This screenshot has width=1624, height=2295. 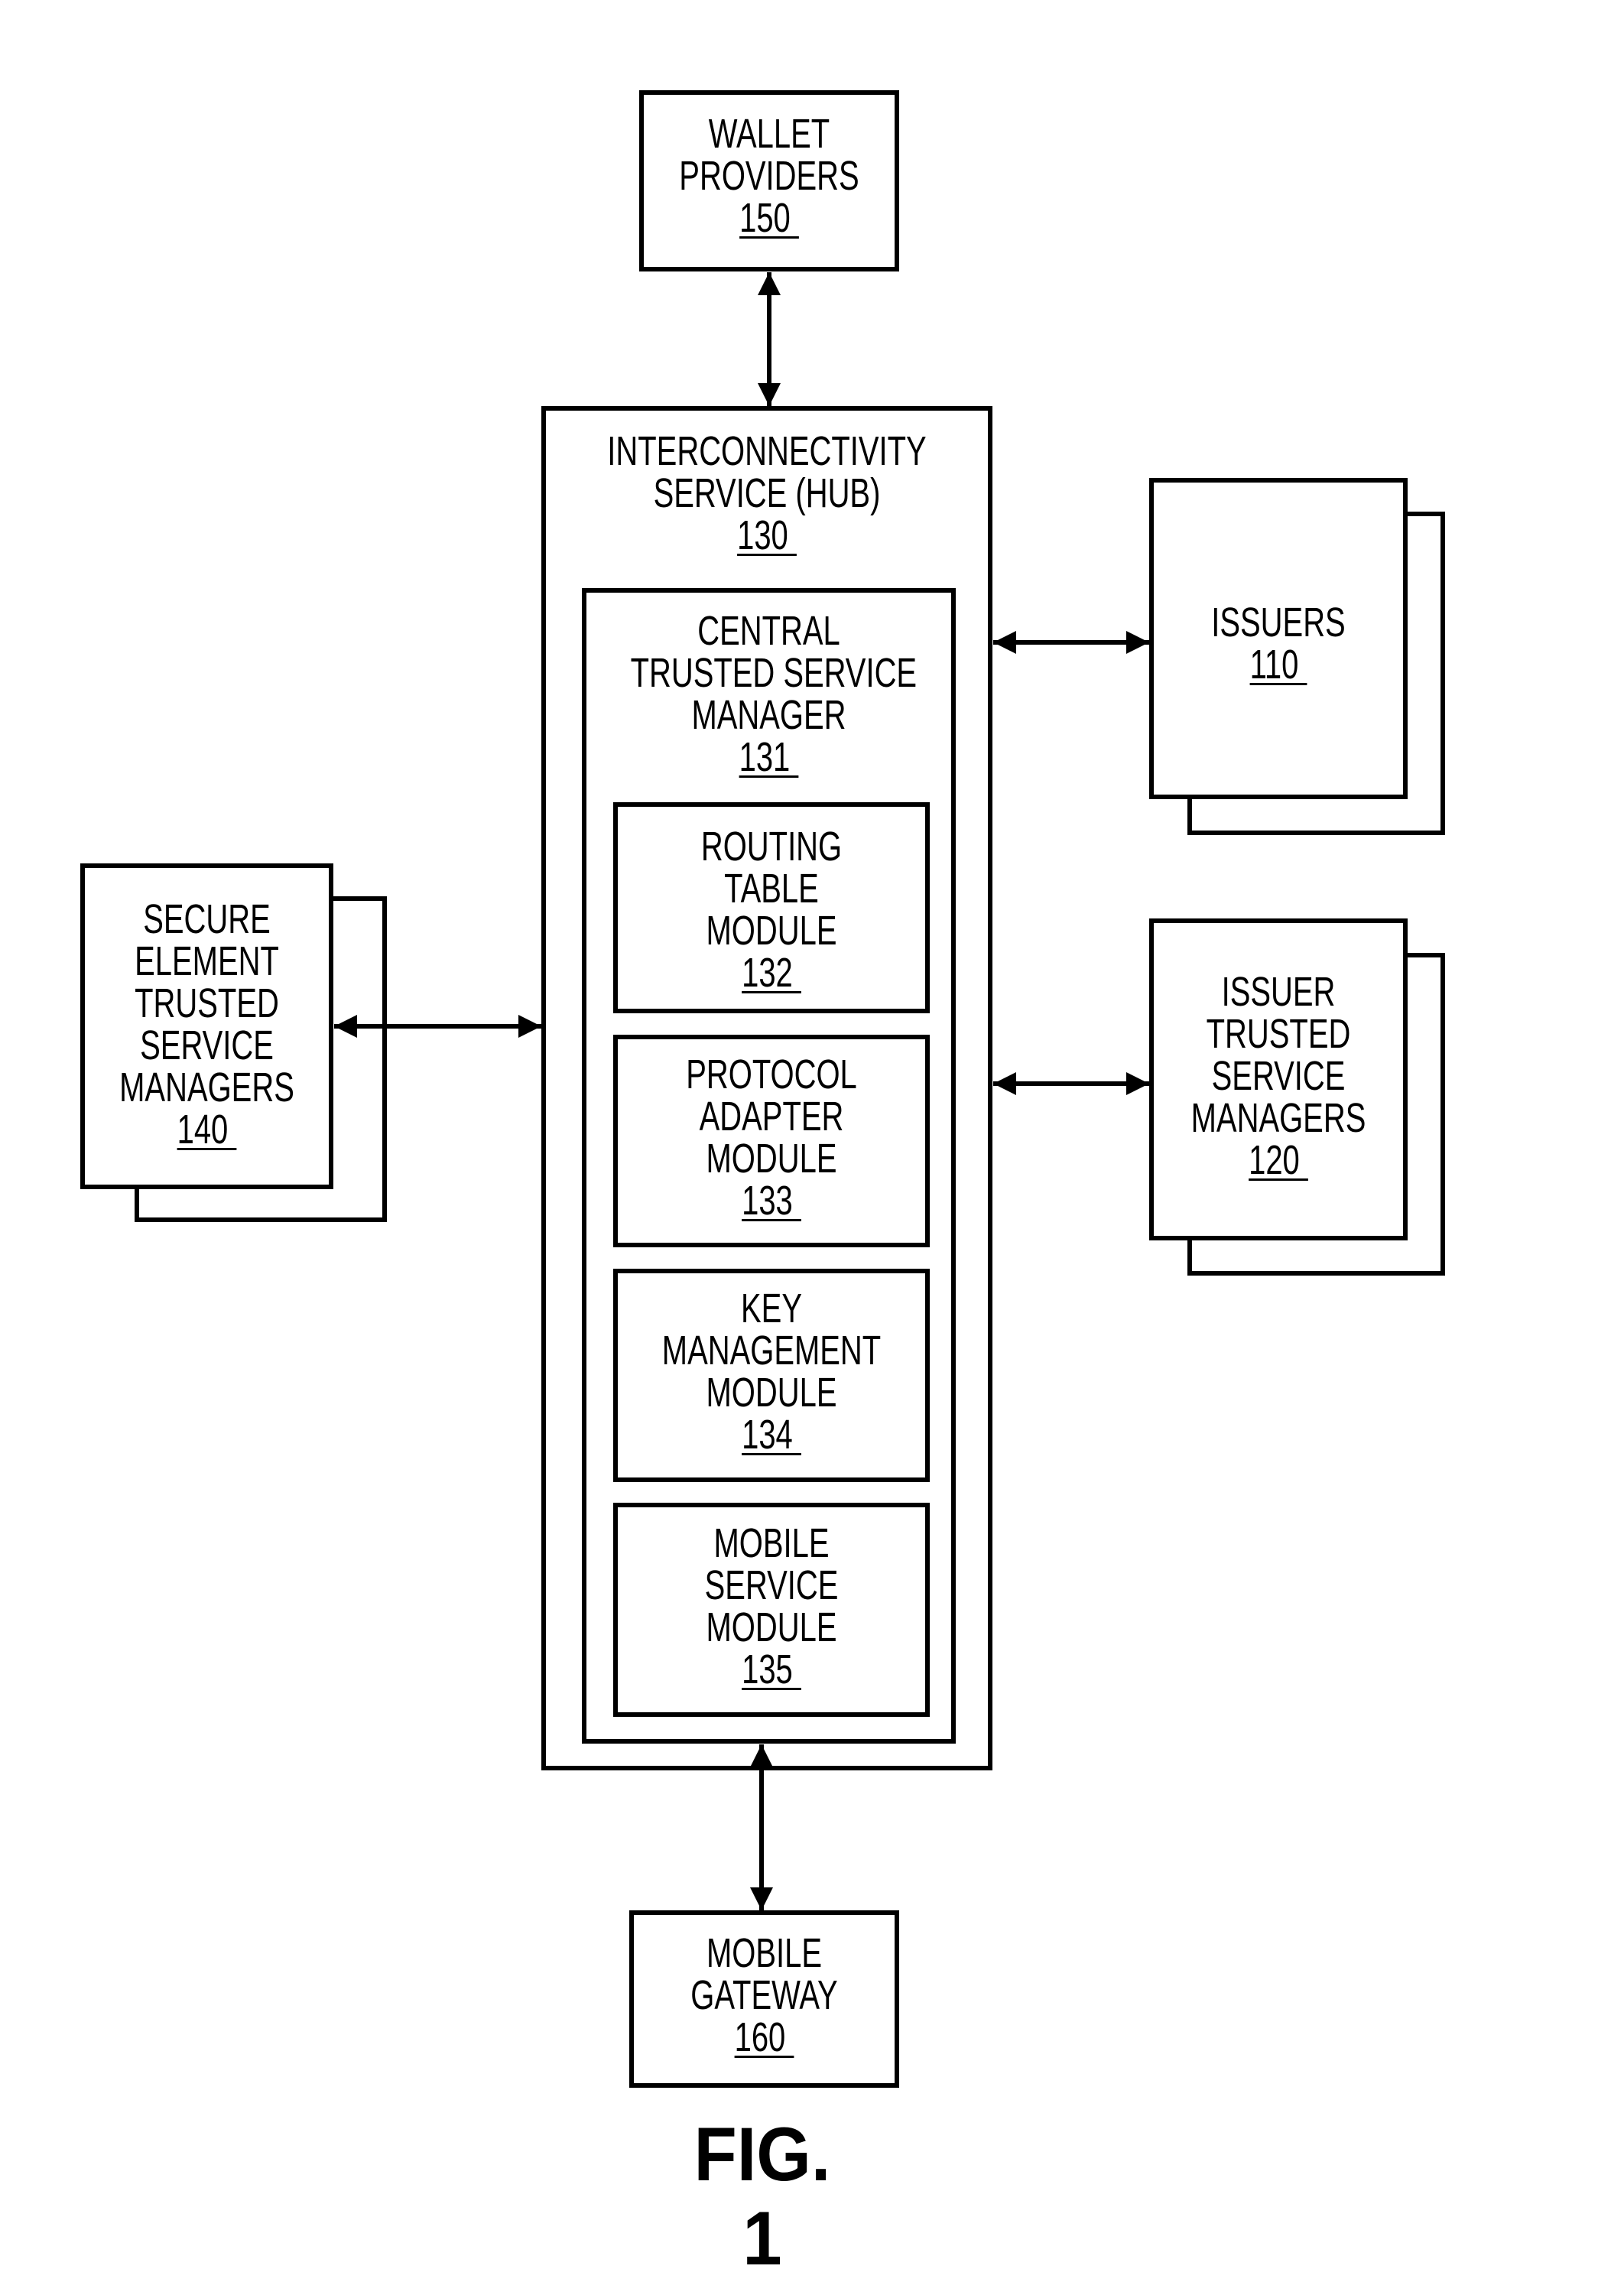 What do you see at coordinates (764, 2037) in the screenshot?
I see `gateway-reference-numeral: 160` at bounding box center [764, 2037].